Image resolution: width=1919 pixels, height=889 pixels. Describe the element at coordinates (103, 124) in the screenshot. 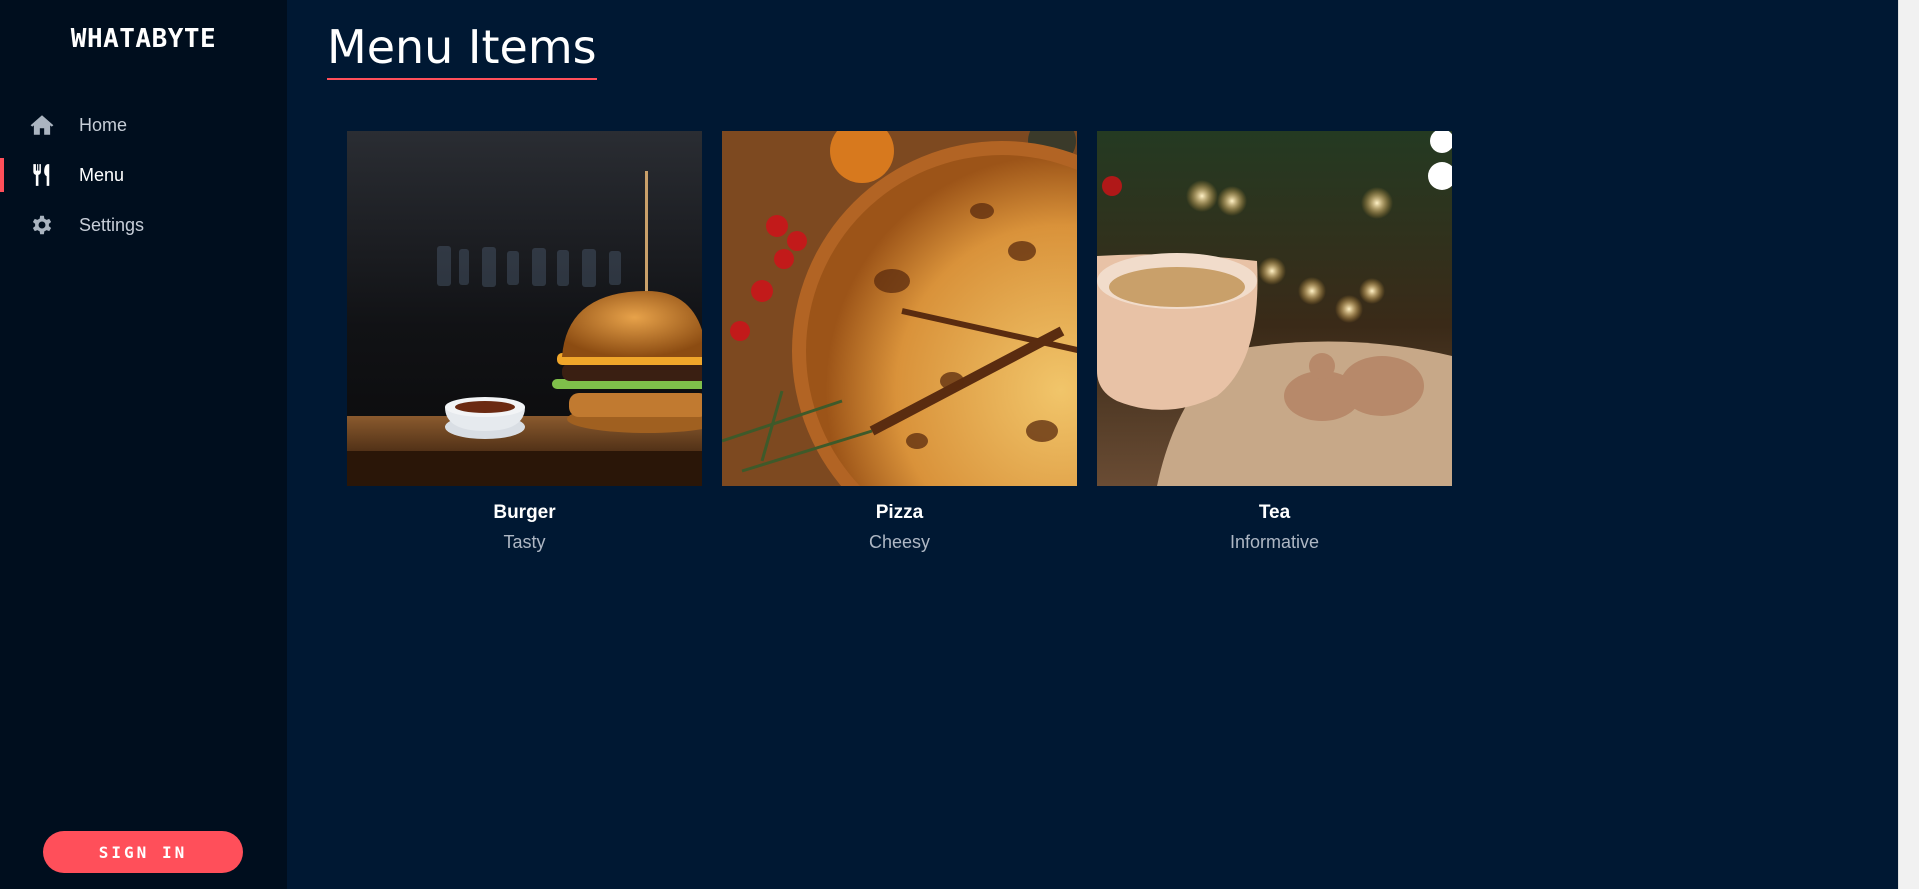

I see `sidebar-item-label: Home` at that location.